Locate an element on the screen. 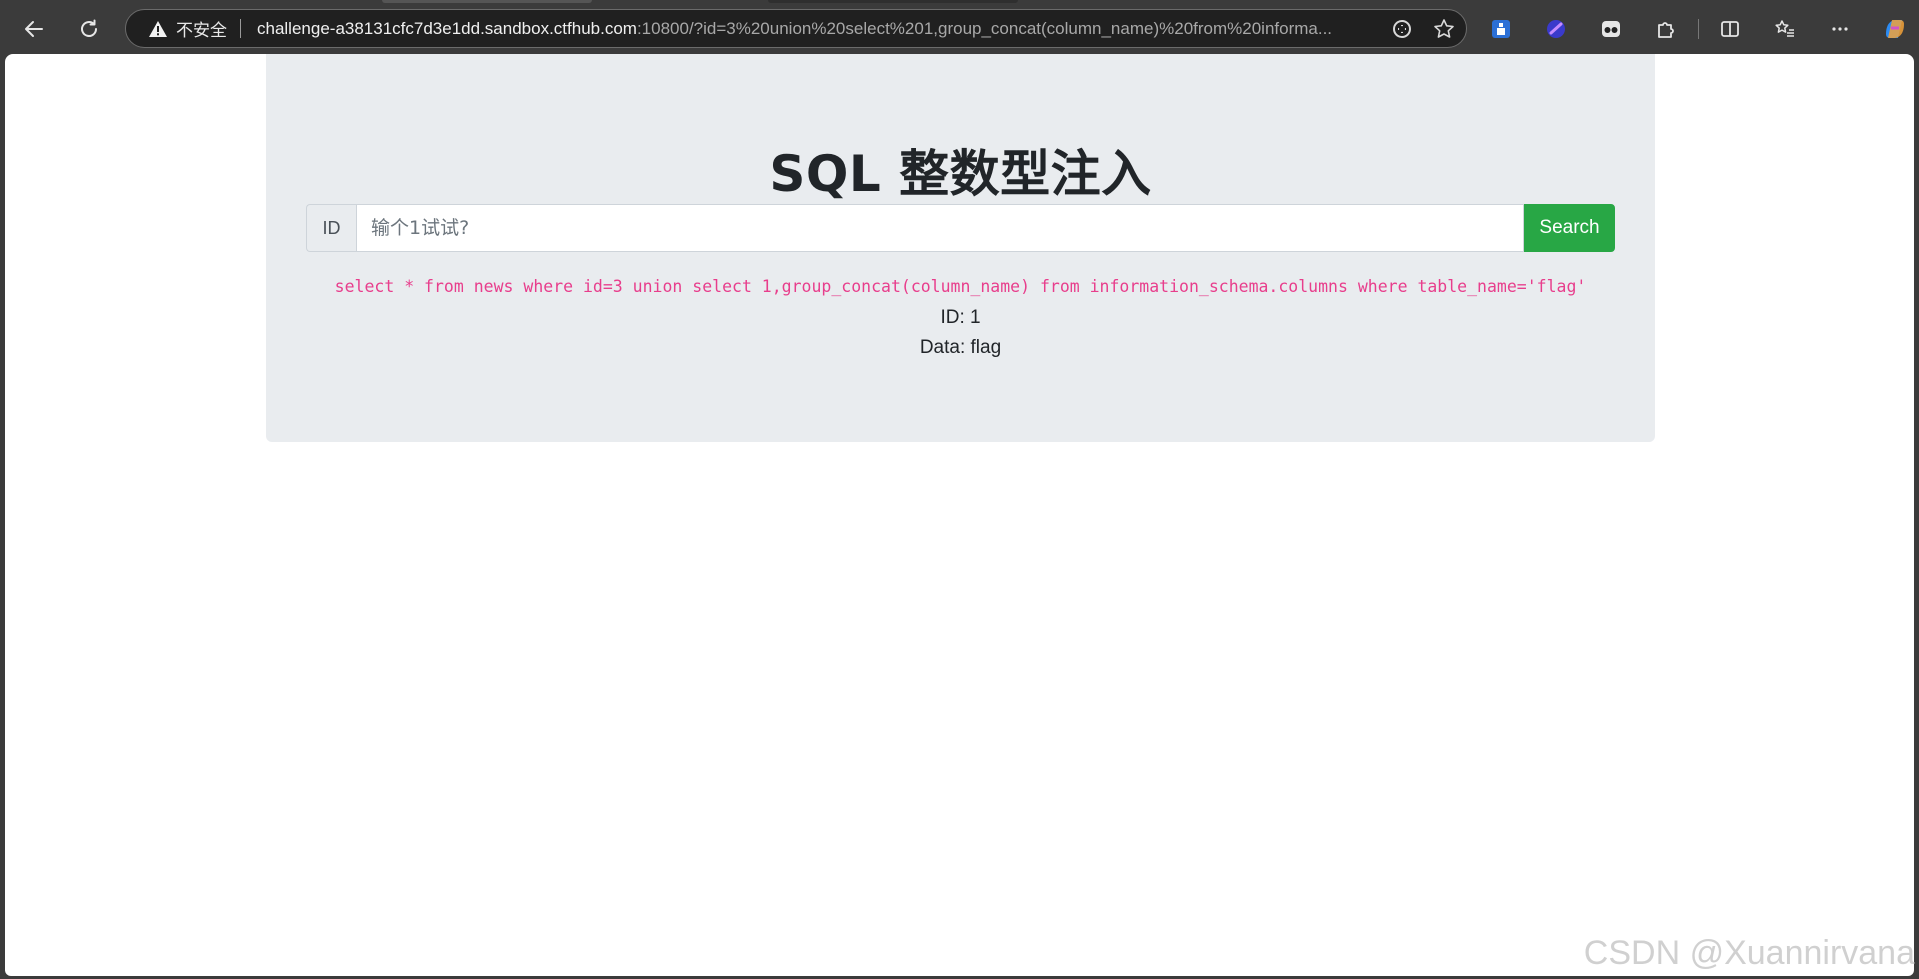 The height and width of the screenshot is (979, 1919). warning-triangle-icon is located at coordinates (158, 29).